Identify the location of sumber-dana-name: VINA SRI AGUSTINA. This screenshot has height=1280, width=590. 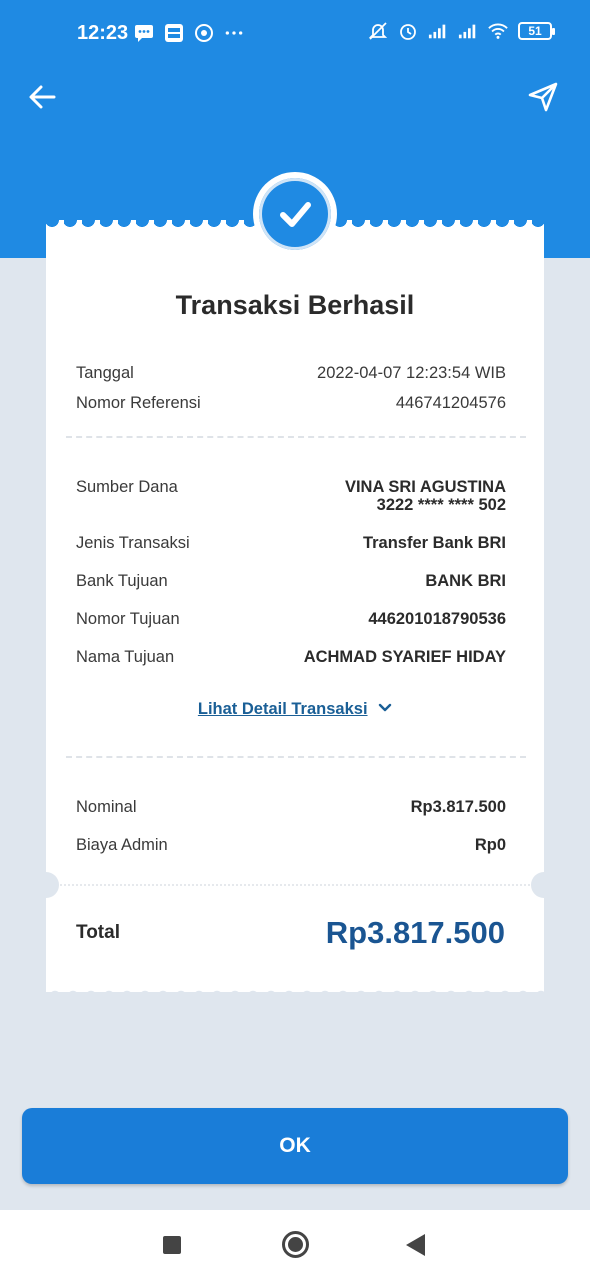
(425, 487).